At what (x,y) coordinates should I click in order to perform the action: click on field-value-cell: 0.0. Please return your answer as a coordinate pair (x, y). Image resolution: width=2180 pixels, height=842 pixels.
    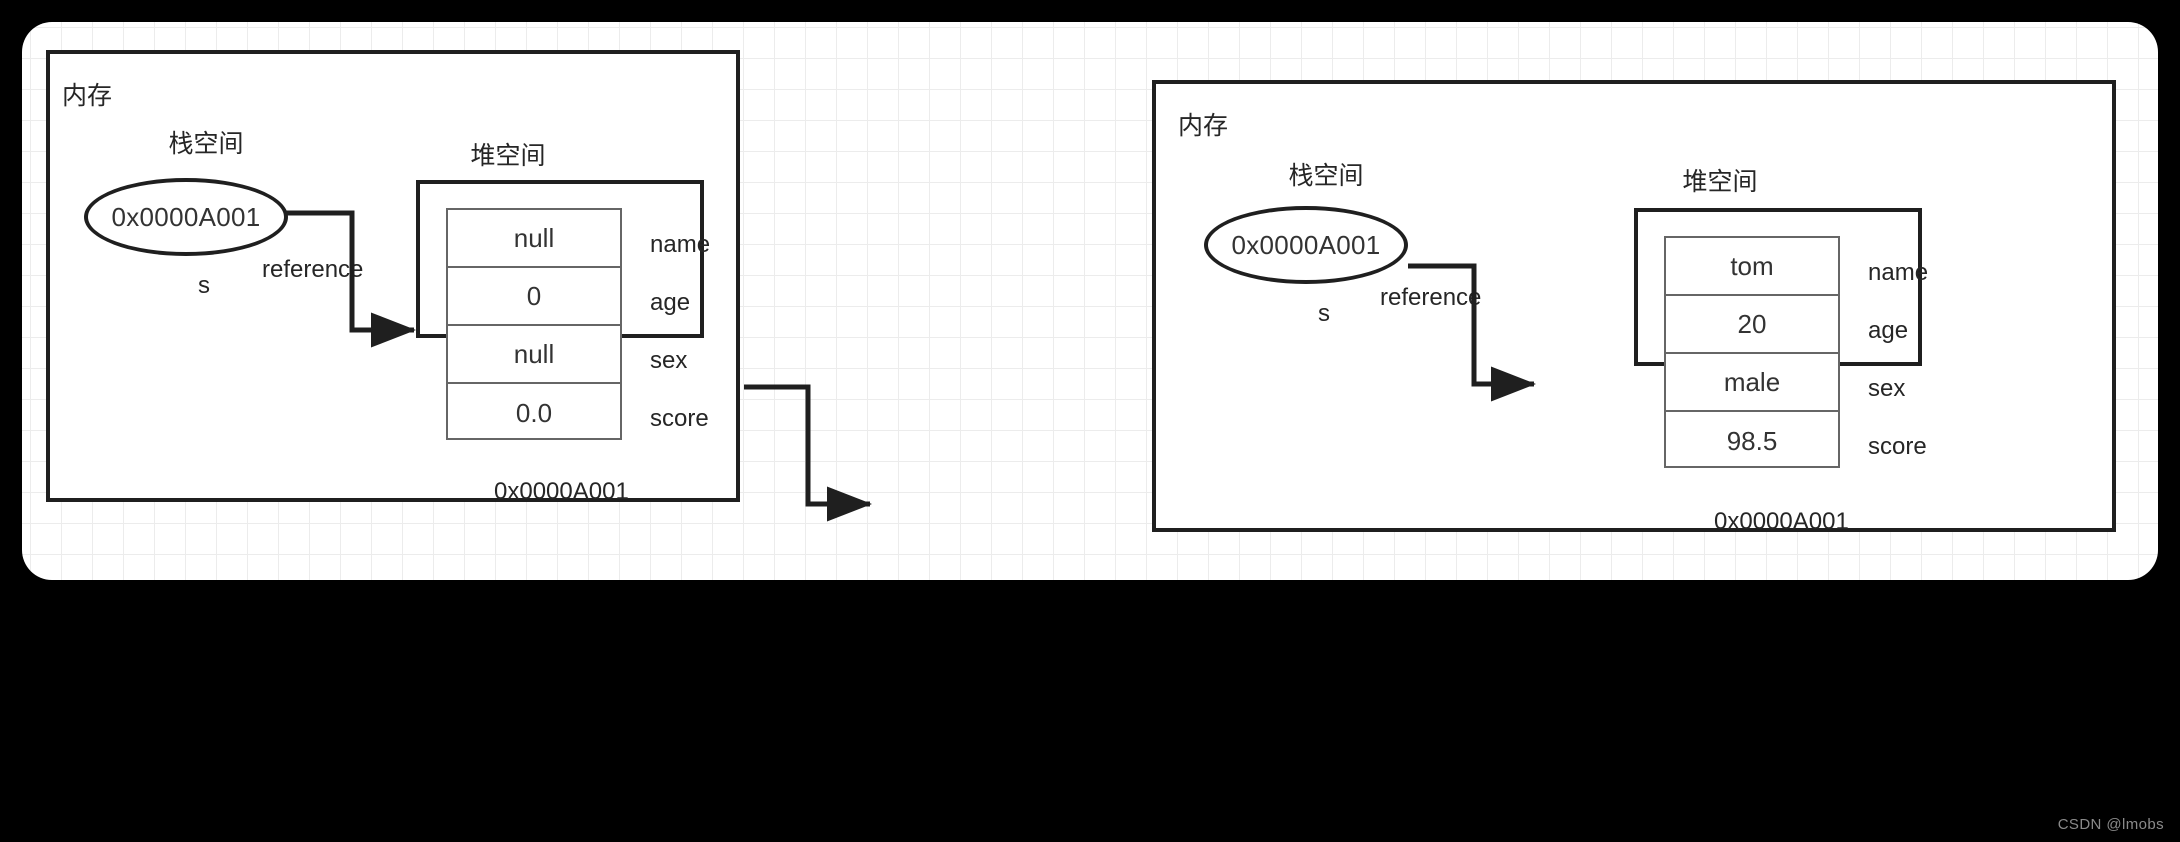
    Looking at the image, I should click on (534, 412).